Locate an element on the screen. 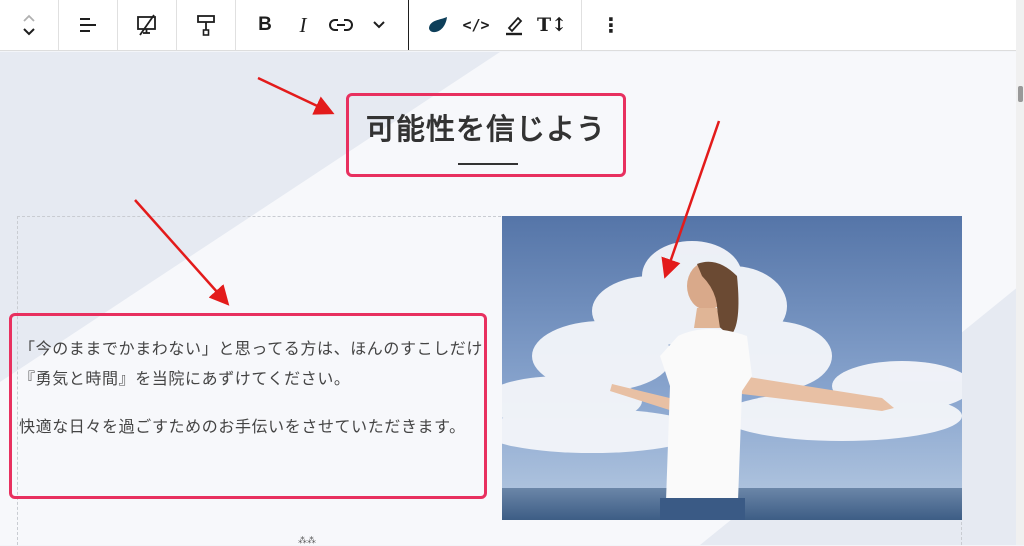 Image resolution: width=1024 pixels, height=546 pixels. align-icon is located at coordinates (88, 25).